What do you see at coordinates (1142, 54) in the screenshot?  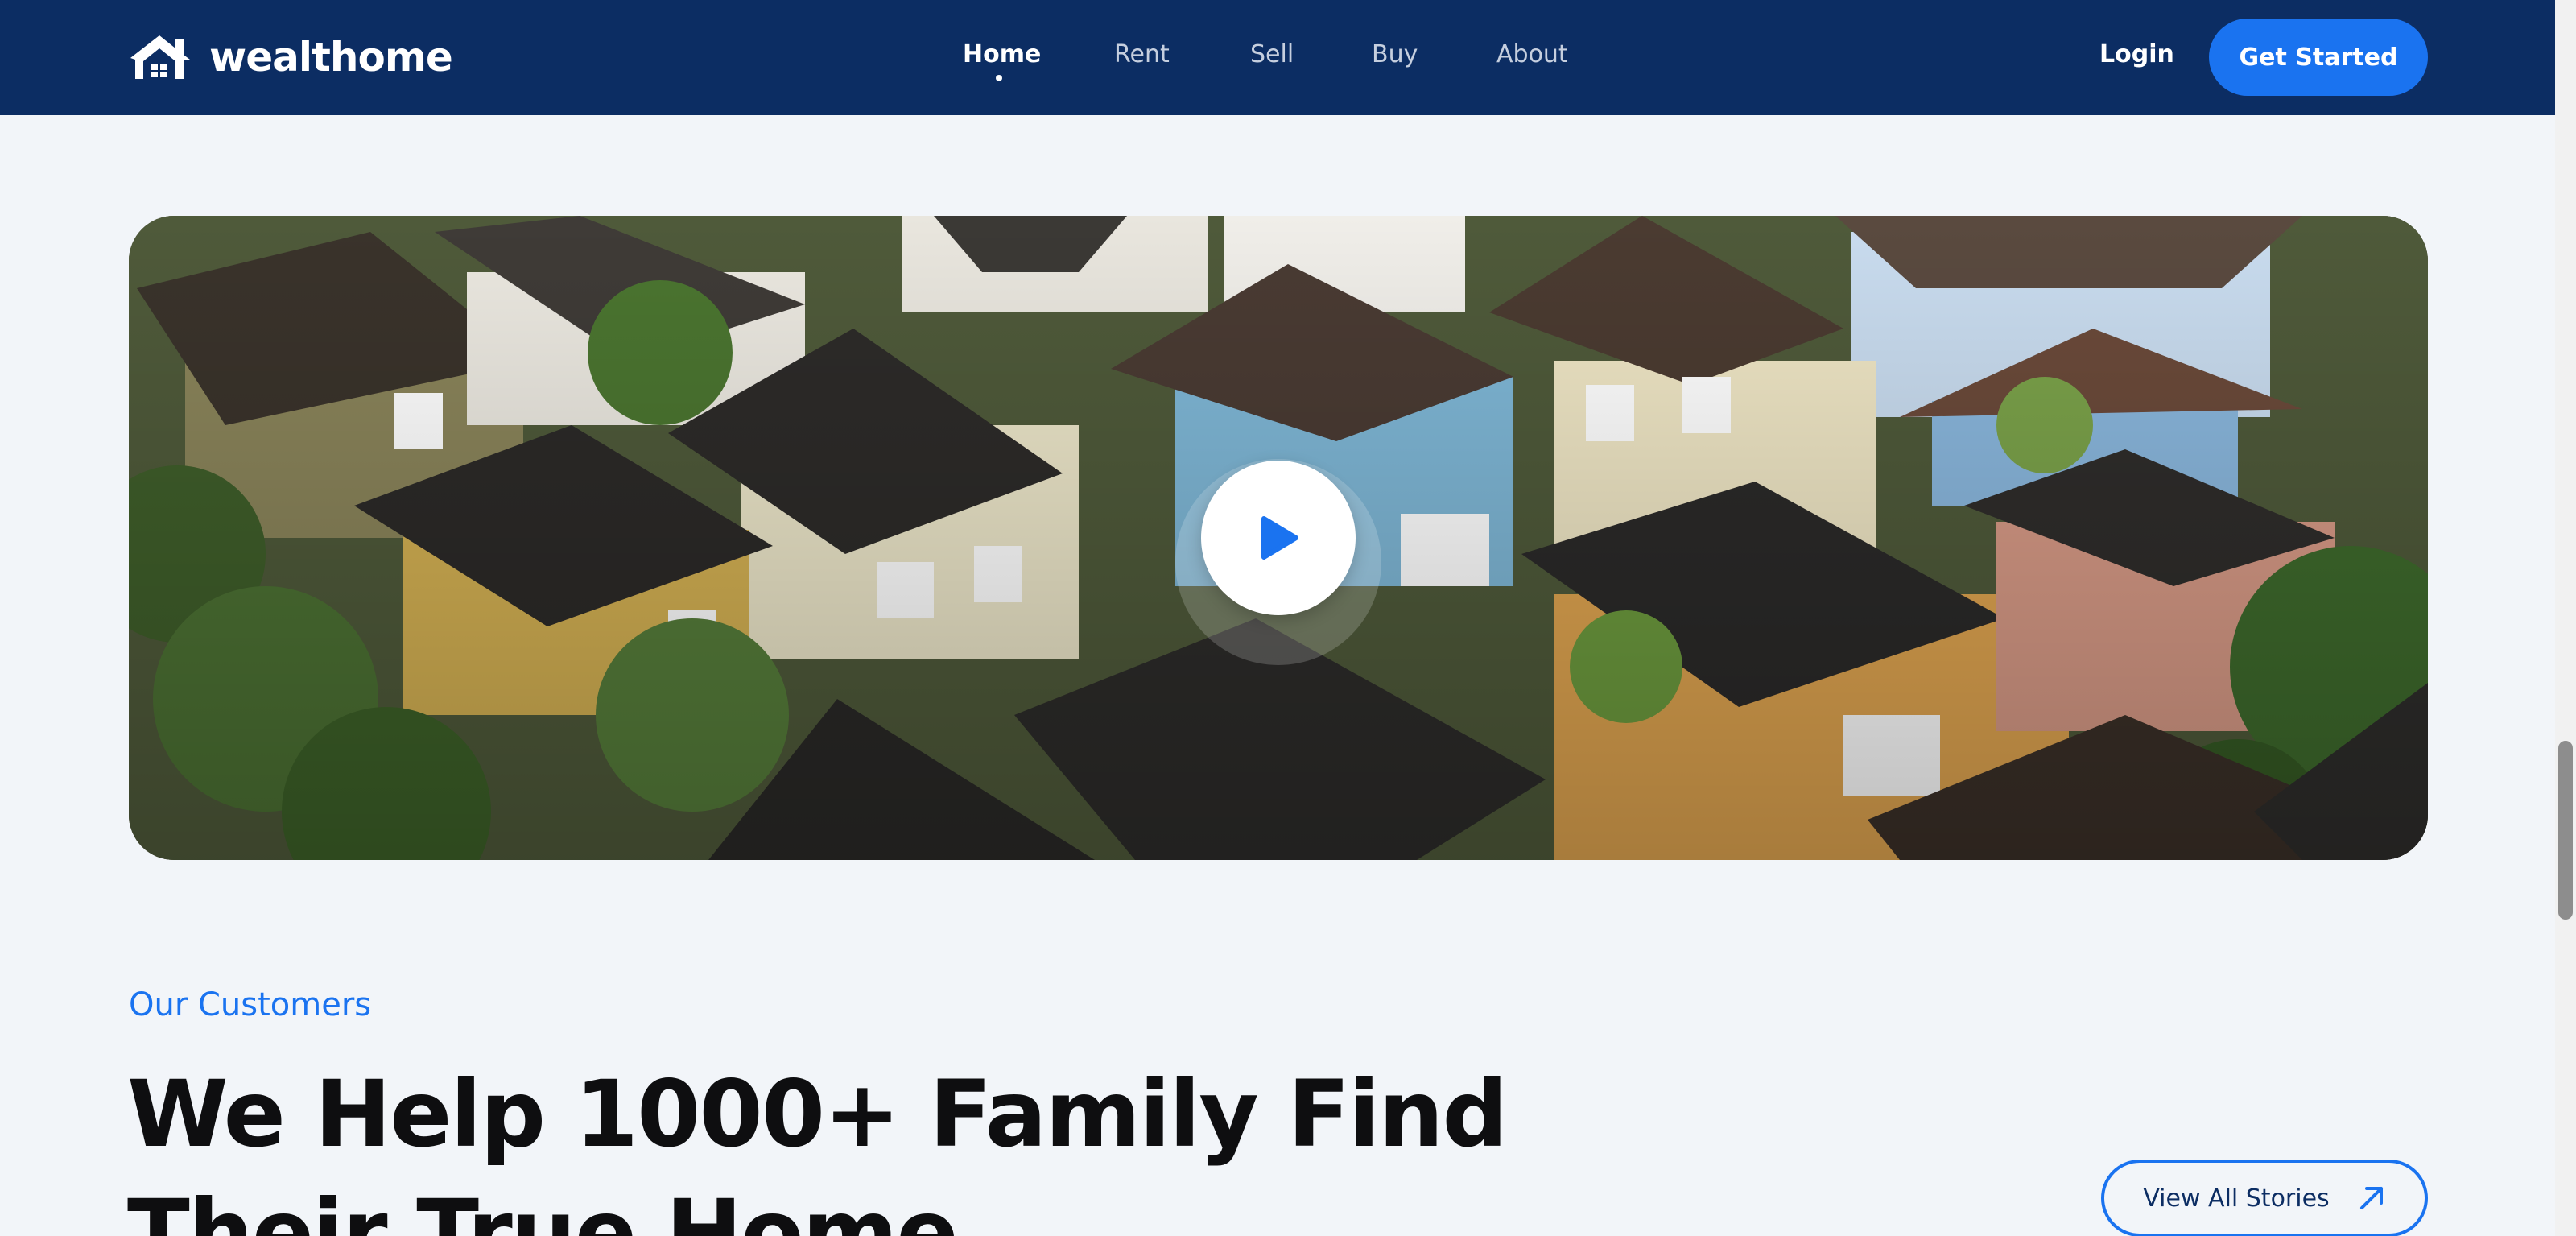 I see `nav-item-rent: Rent` at bounding box center [1142, 54].